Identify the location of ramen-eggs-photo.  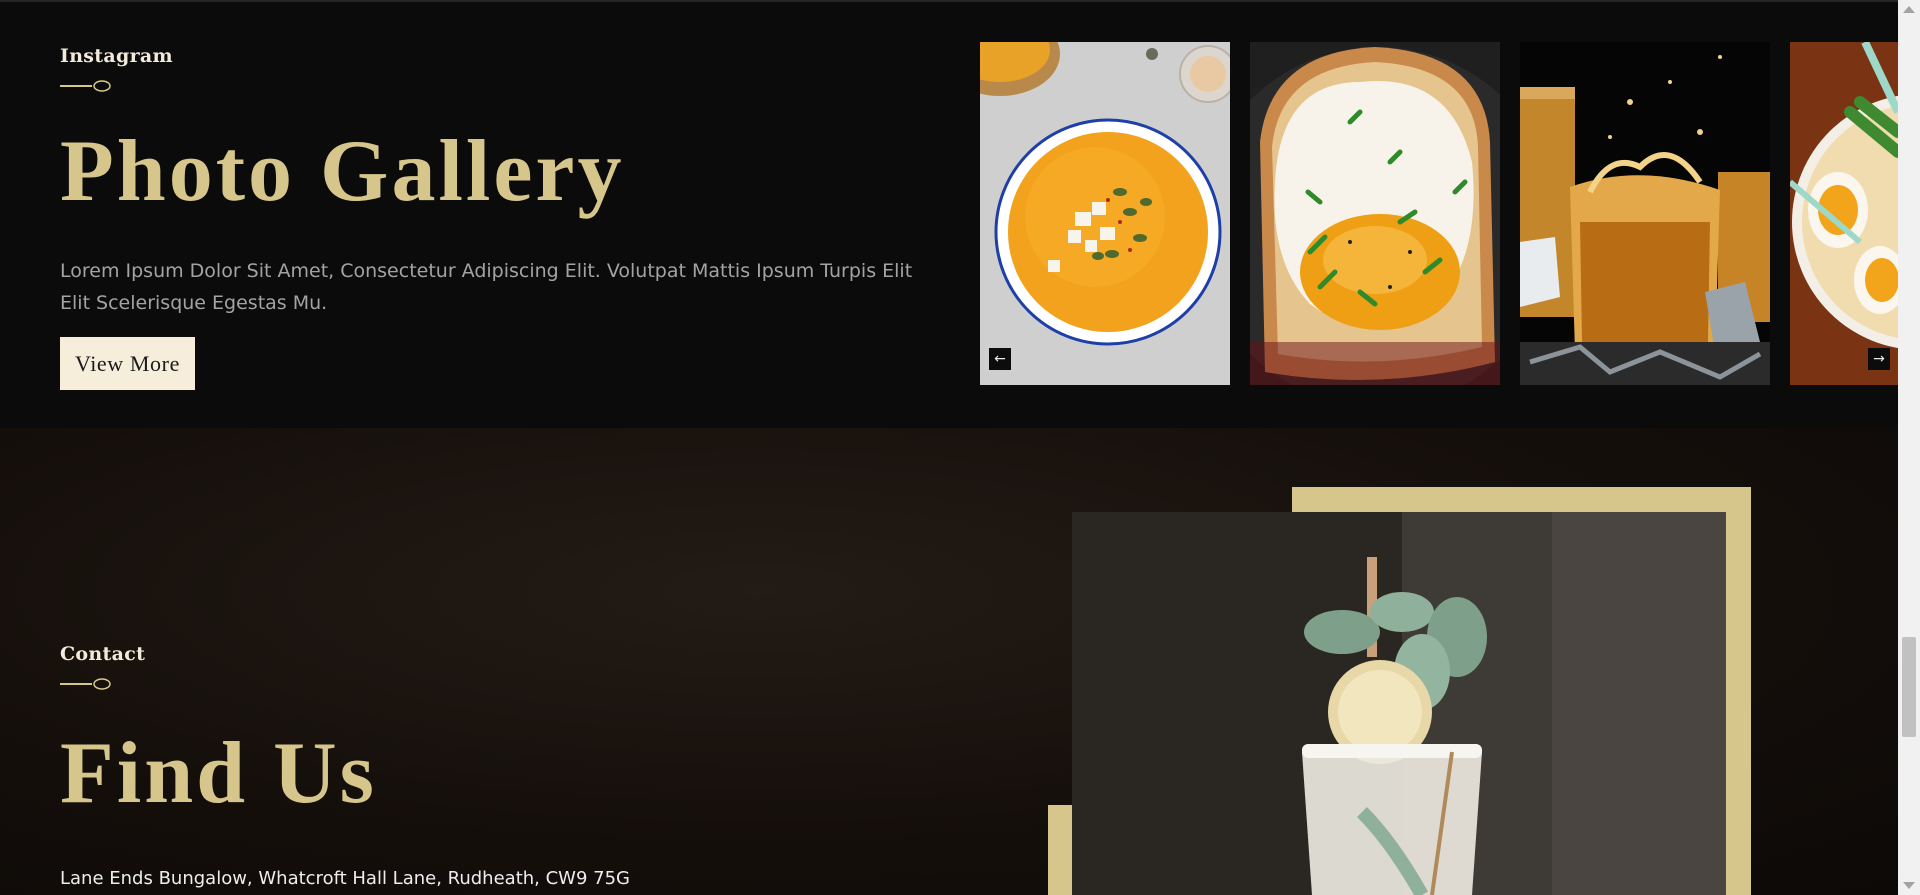
(1844, 213).